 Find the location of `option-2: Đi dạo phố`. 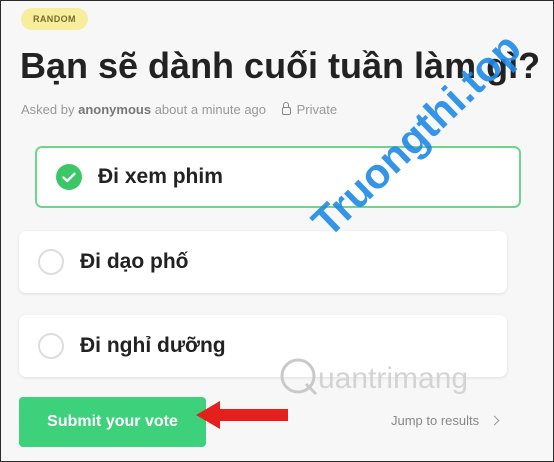

option-2: Đi dạo phố is located at coordinates (263, 262).